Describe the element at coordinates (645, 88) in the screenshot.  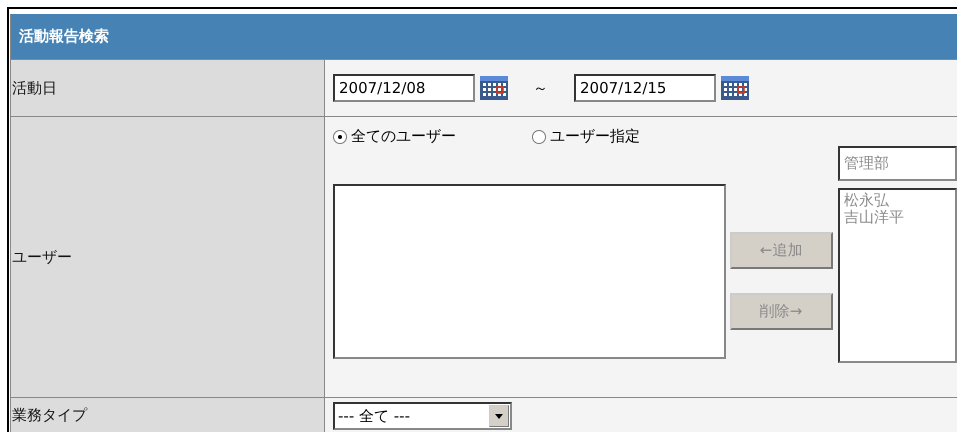
I see `date-field: 2007/12/15` at that location.